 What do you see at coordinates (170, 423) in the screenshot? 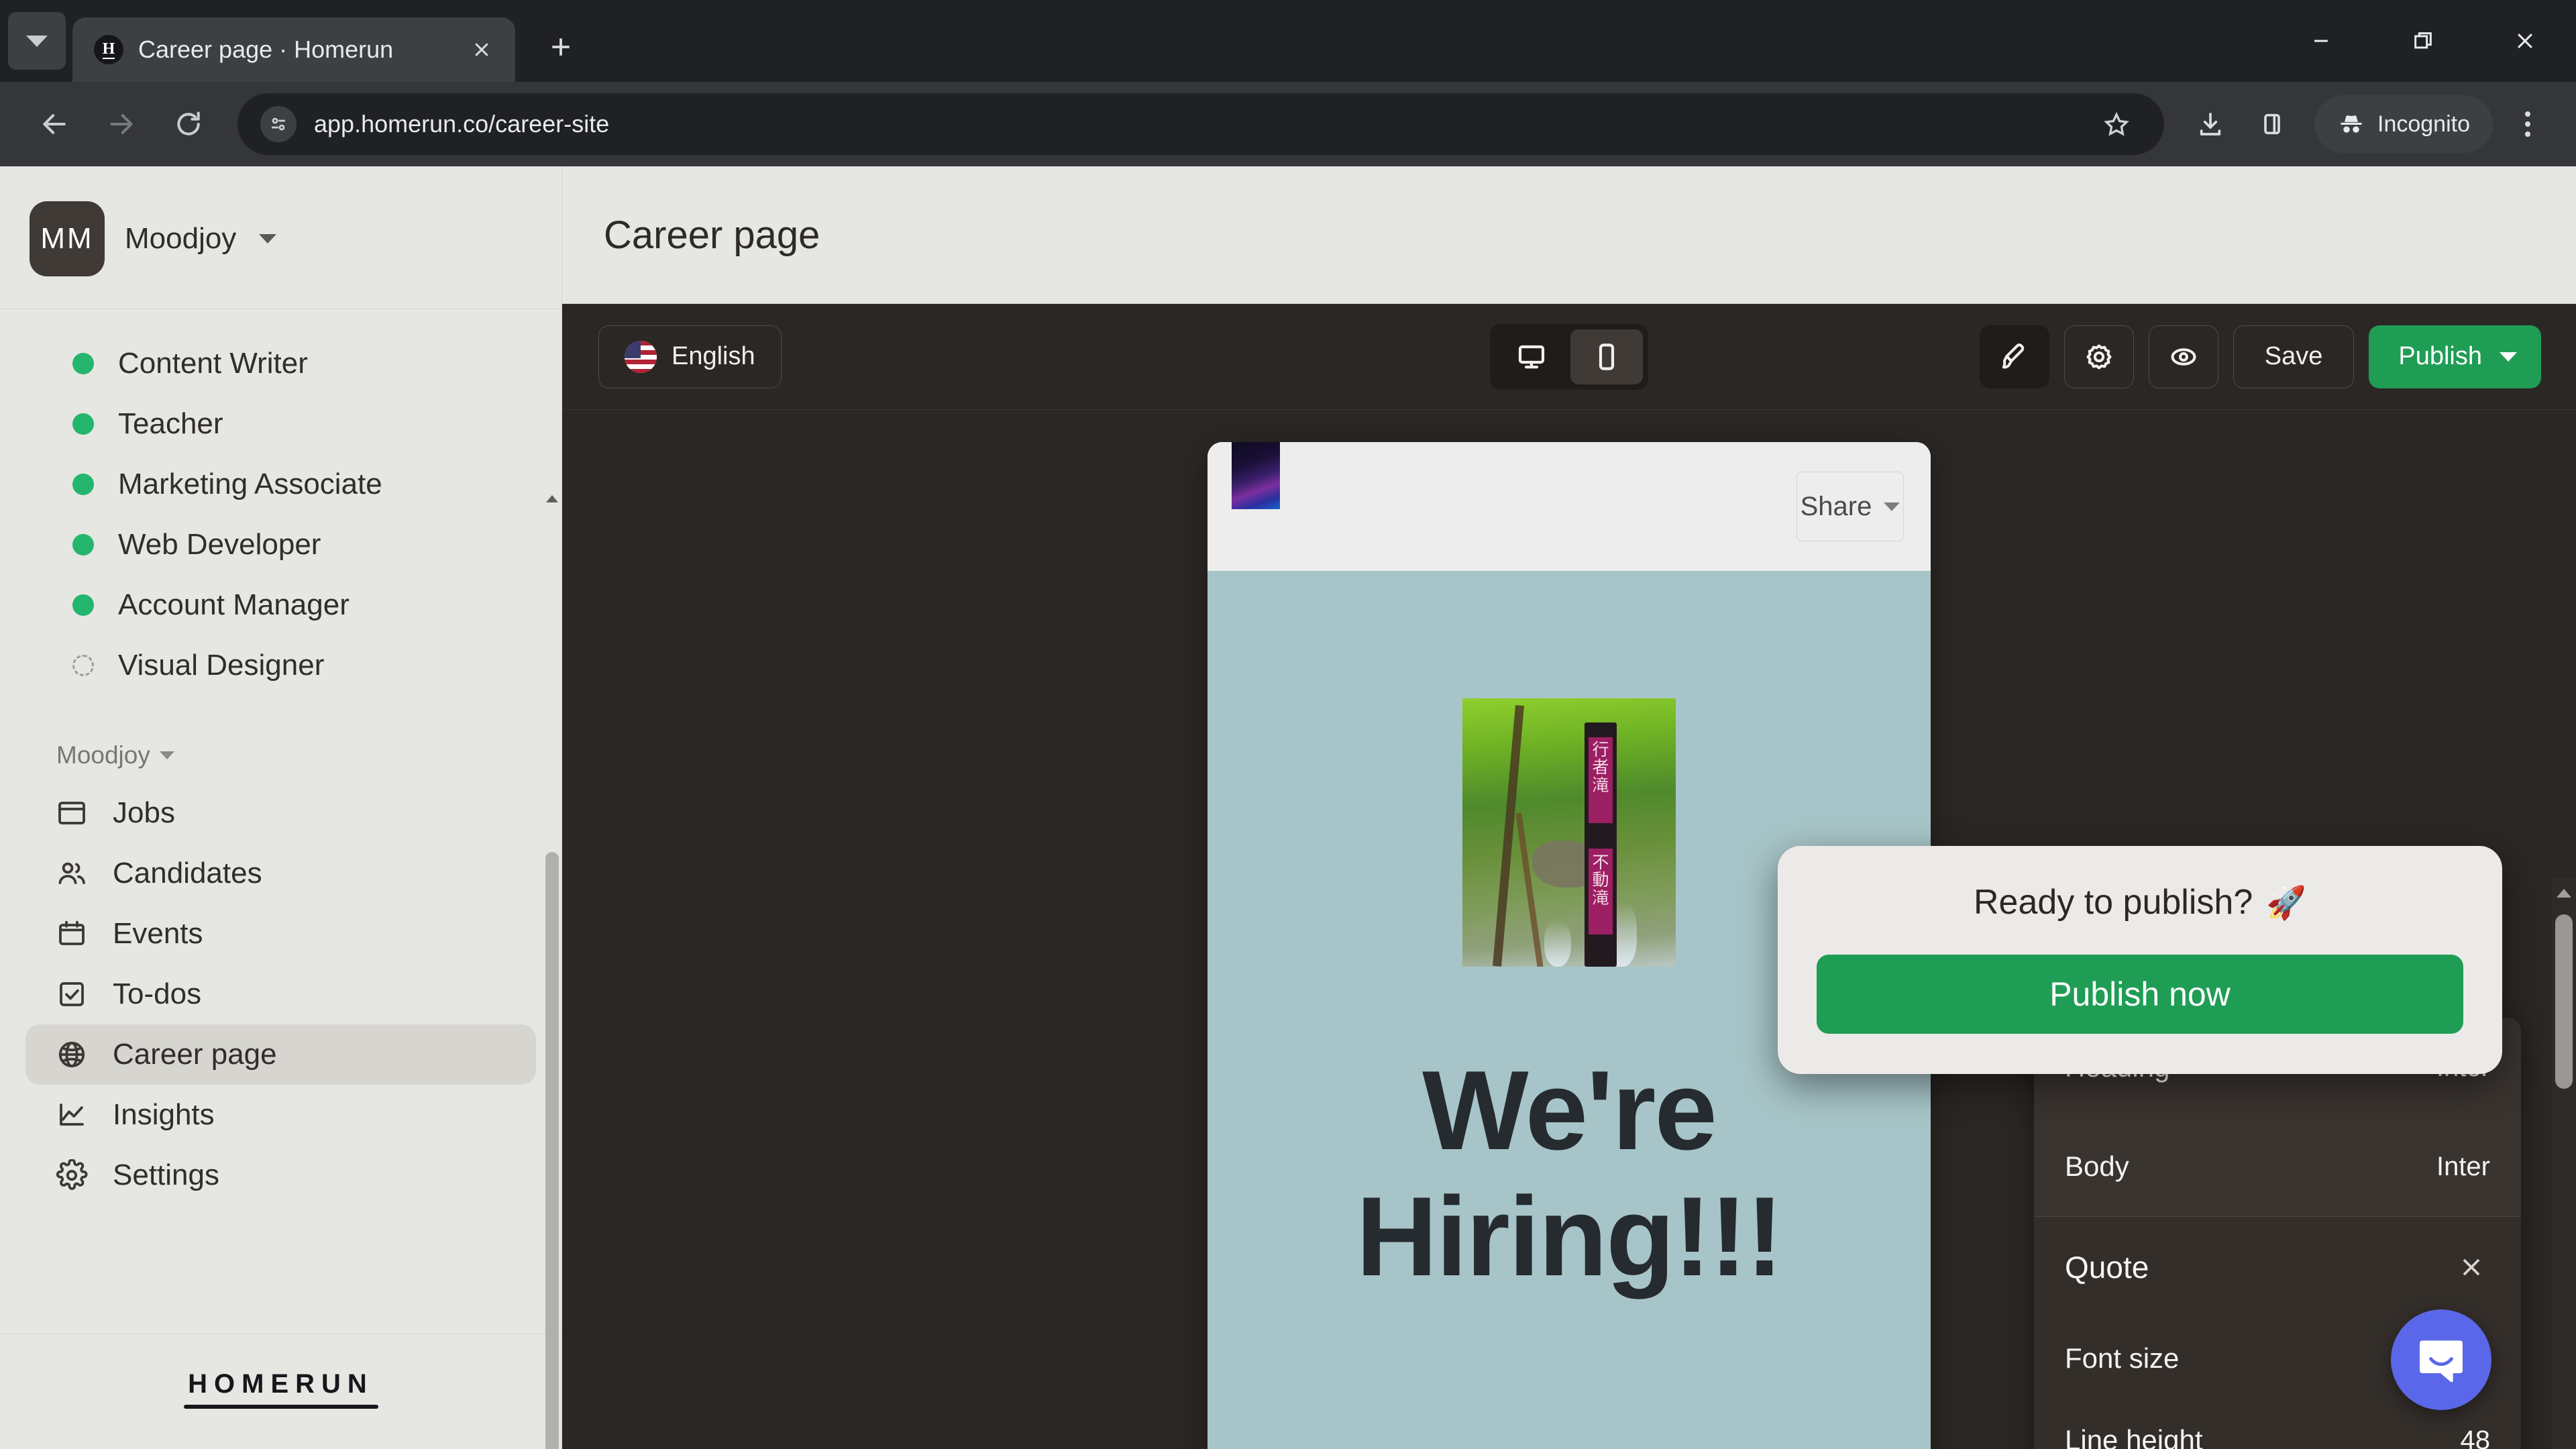
I see `job-label: Teacher` at bounding box center [170, 423].